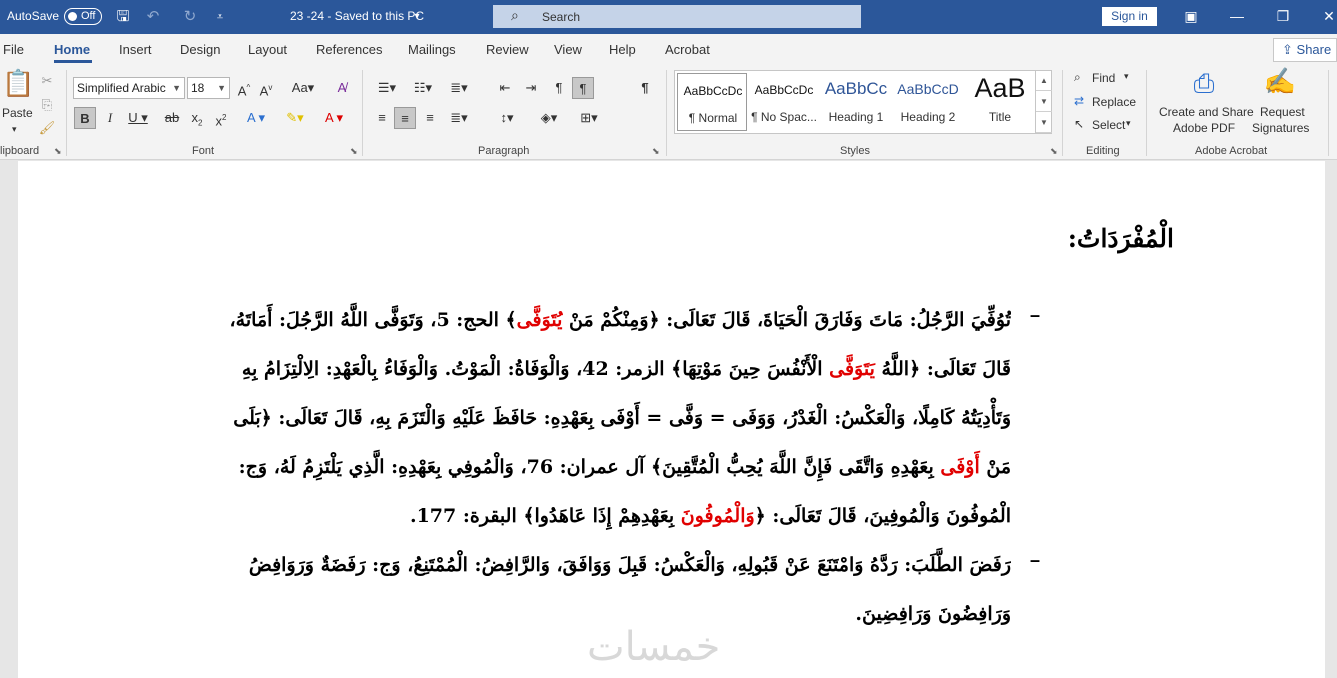 Image resolution: width=1337 pixels, height=678 pixels. Describe the element at coordinates (83, 16) in the screenshot. I see `autosave-toggle: Off` at that location.